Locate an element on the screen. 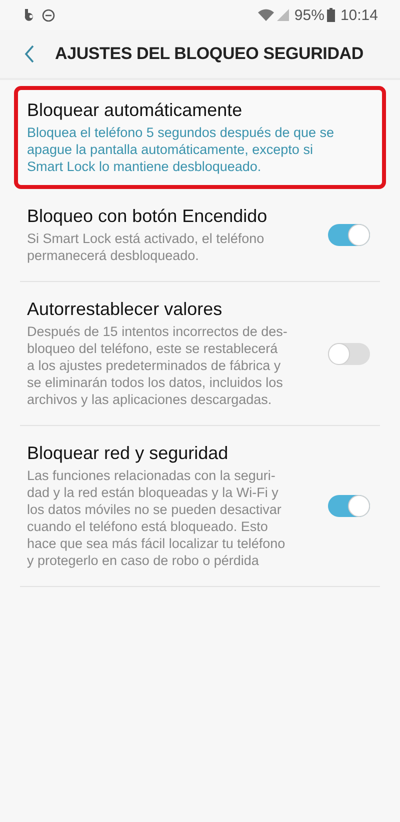 Image resolution: width=400 pixels, height=822 pixels. setting-description: Si Smart Lock está activado, el teléfono permanecerá desbloqueado. is located at coordinates (146, 247).